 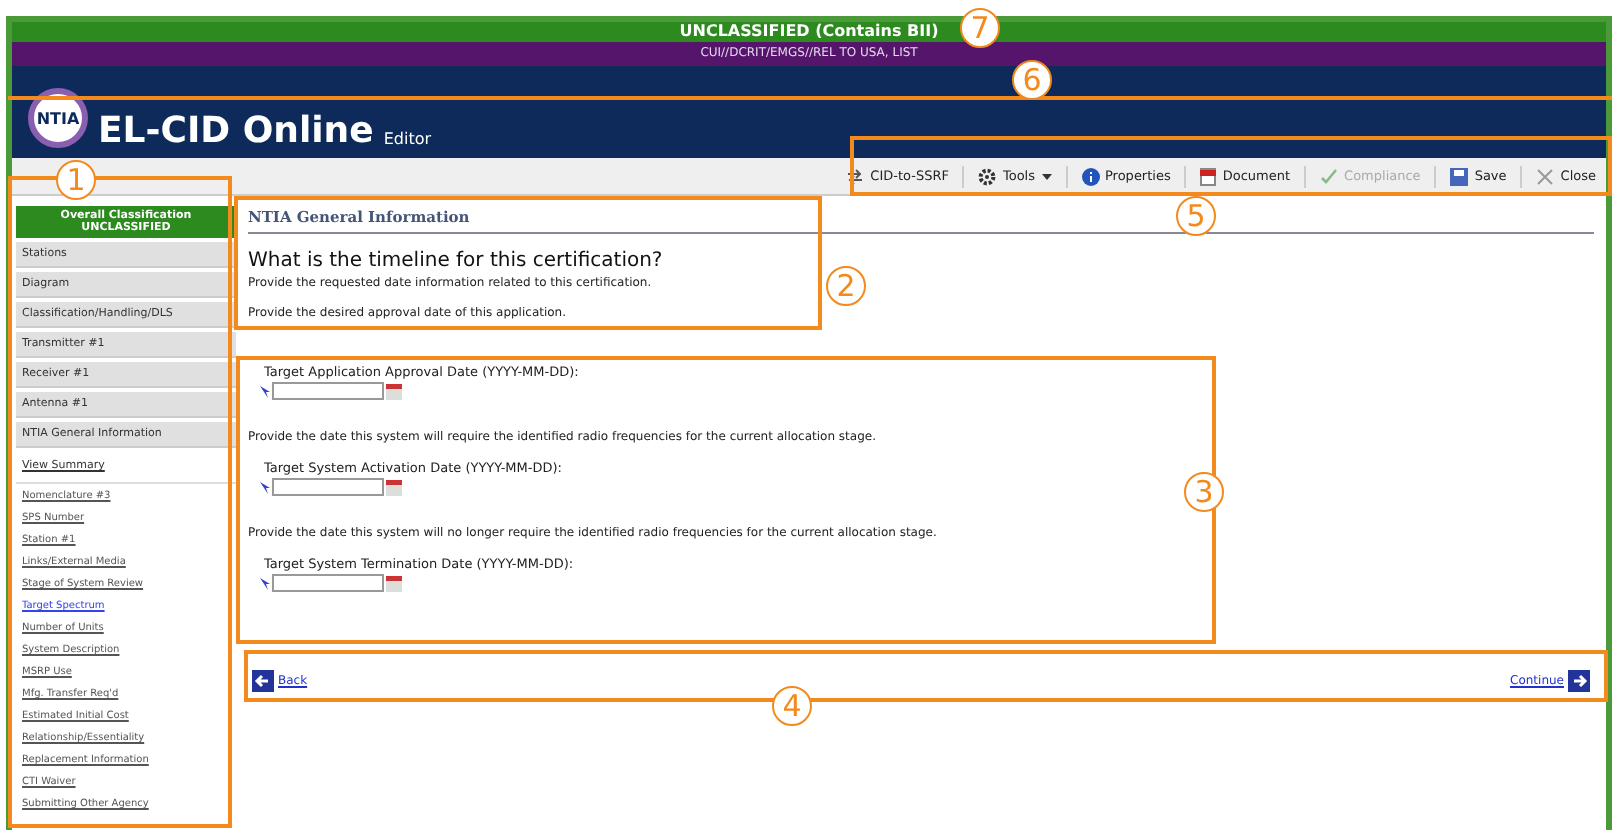 I want to click on forward-arrow-icon, so click(x=1579, y=681).